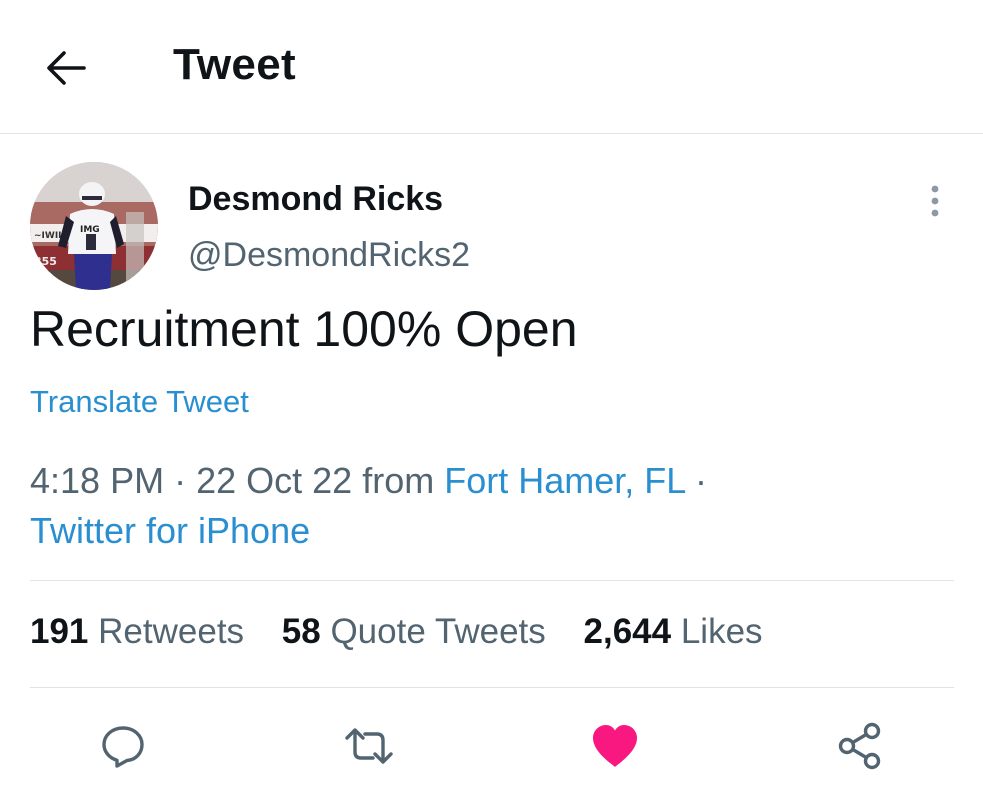 The height and width of the screenshot is (800, 983). I want to click on svg-text: 355, so click(45, 261).